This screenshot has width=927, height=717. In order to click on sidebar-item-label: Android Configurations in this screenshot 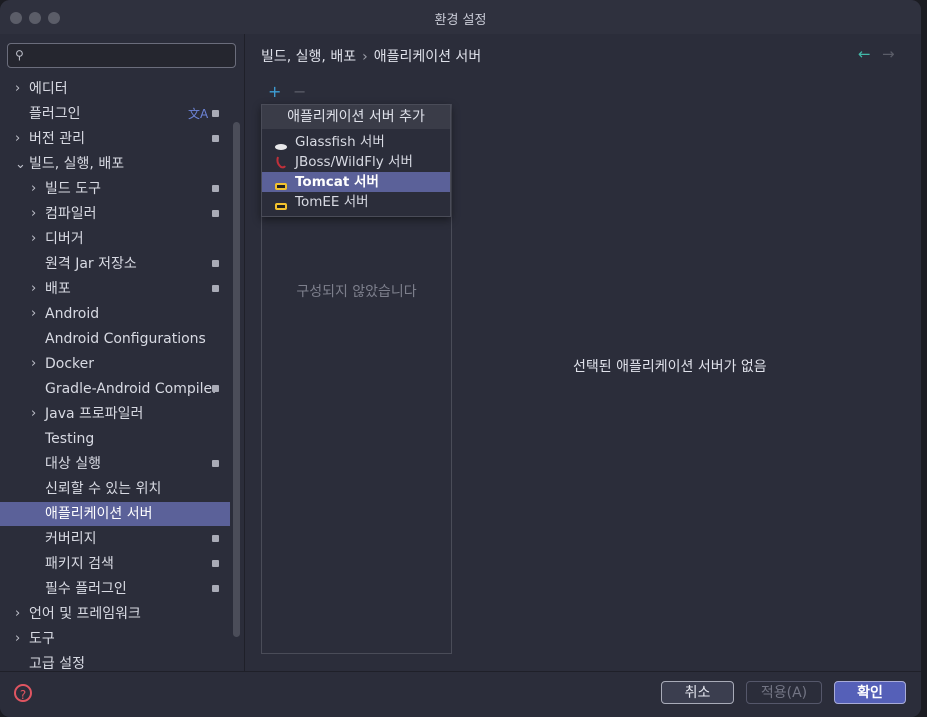, I will do `click(125, 339)`.